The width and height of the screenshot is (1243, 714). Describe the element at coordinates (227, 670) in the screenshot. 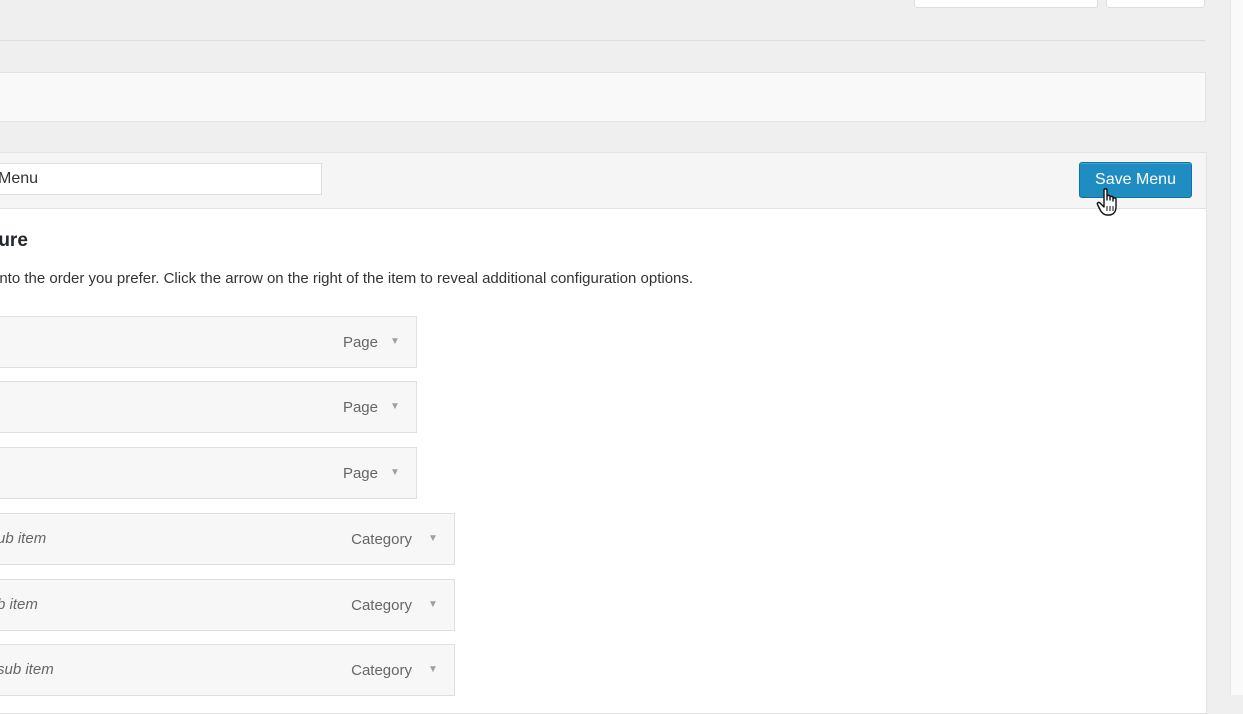

I see `menu-item: sub item Category ▼` at that location.